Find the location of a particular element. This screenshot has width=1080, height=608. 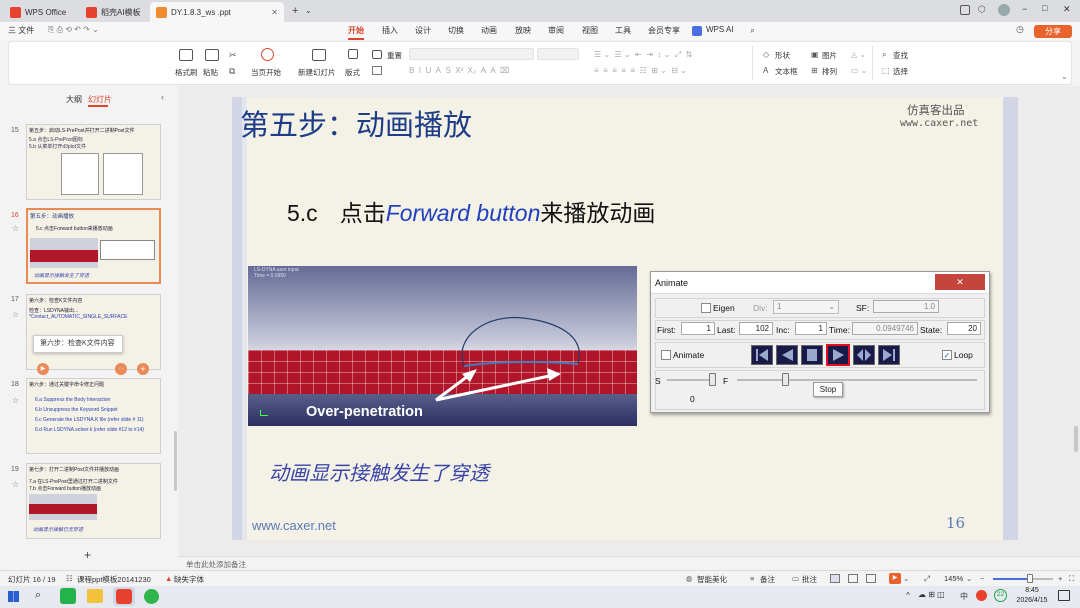

file-explorer-icon is located at coordinates (95, 596).